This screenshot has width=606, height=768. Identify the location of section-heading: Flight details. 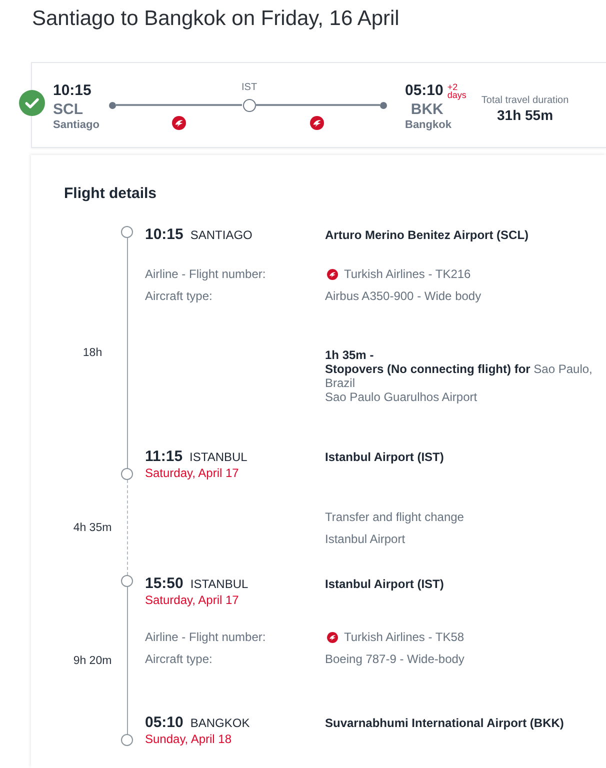
(110, 194).